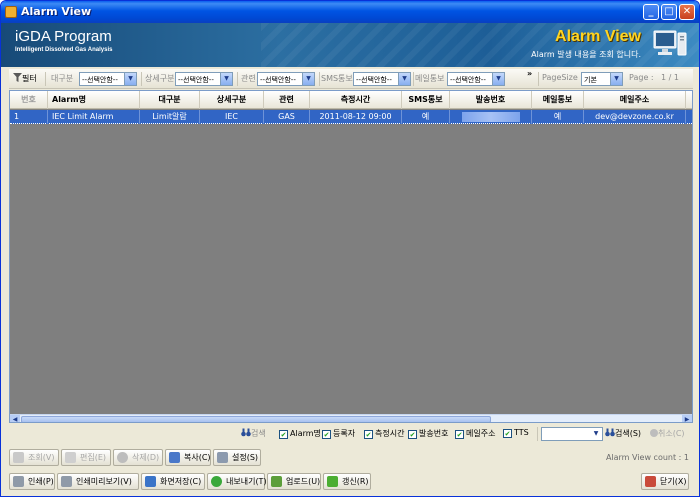 This screenshot has width=700, height=497. Describe the element at coordinates (602, 79) in the screenshot. I see `pagesize-select: 기본 ▼` at that location.